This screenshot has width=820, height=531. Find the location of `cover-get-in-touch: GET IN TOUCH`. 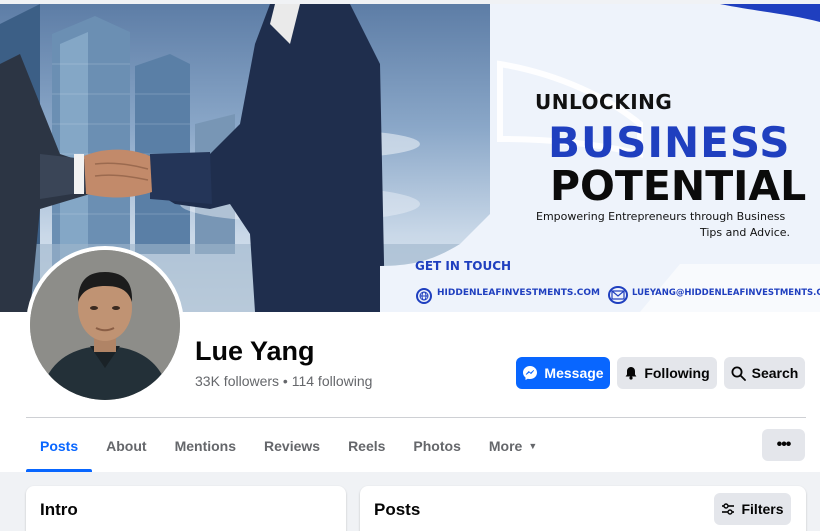

cover-get-in-touch: GET IN TOUCH is located at coordinates (463, 266).